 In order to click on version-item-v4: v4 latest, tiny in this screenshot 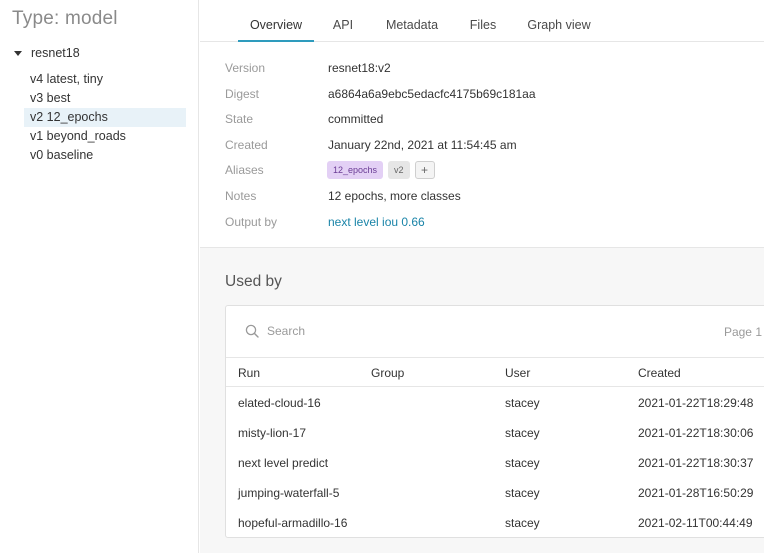, I will do `click(105, 79)`.